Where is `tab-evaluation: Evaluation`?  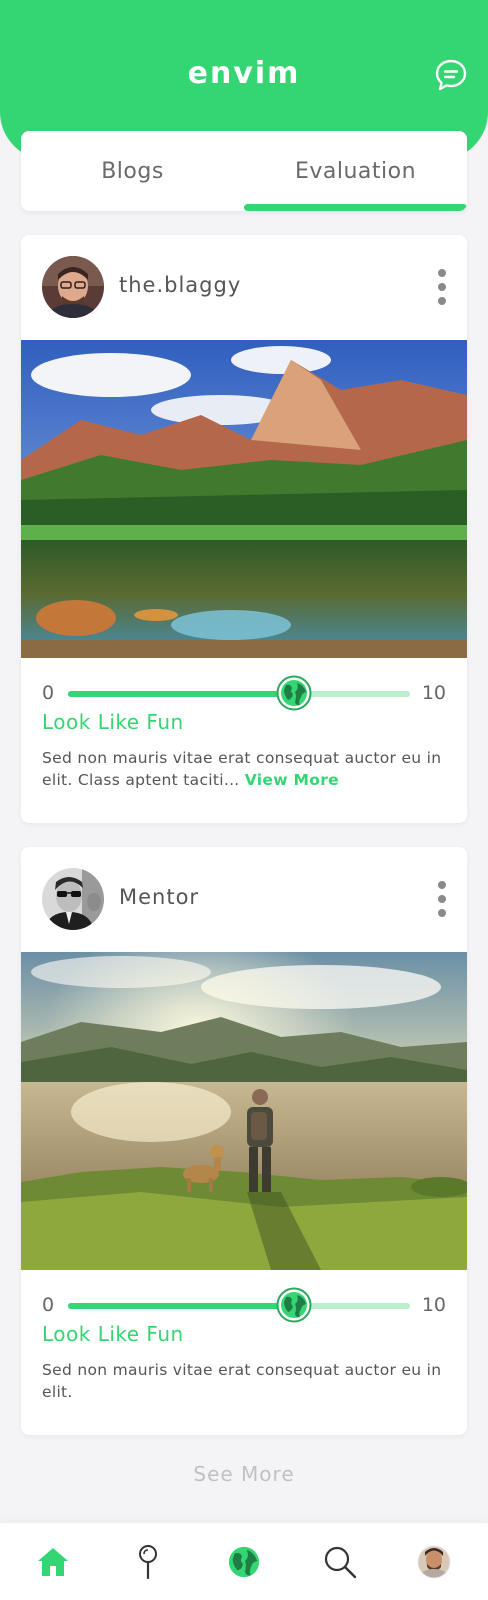 tab-evaluation: Evaluation is located at coordinates (355, 171).